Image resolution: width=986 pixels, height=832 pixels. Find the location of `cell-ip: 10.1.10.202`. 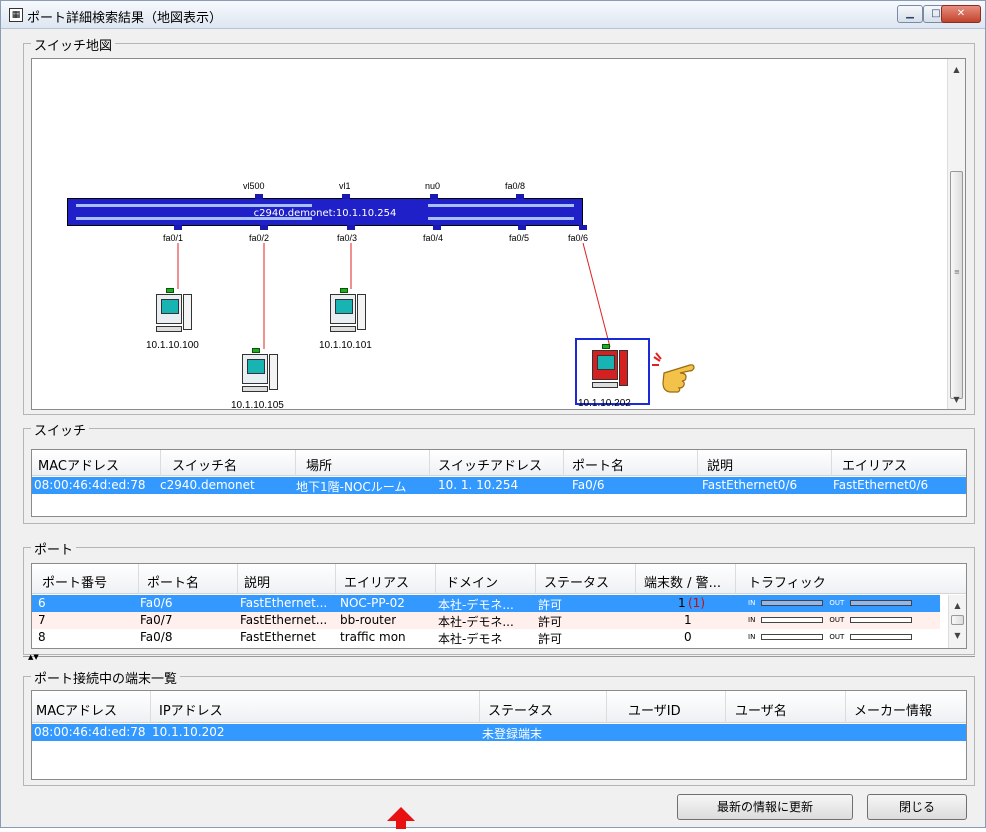

cell-ip: 10.1.10.202 is located at coordinates (188, 732).